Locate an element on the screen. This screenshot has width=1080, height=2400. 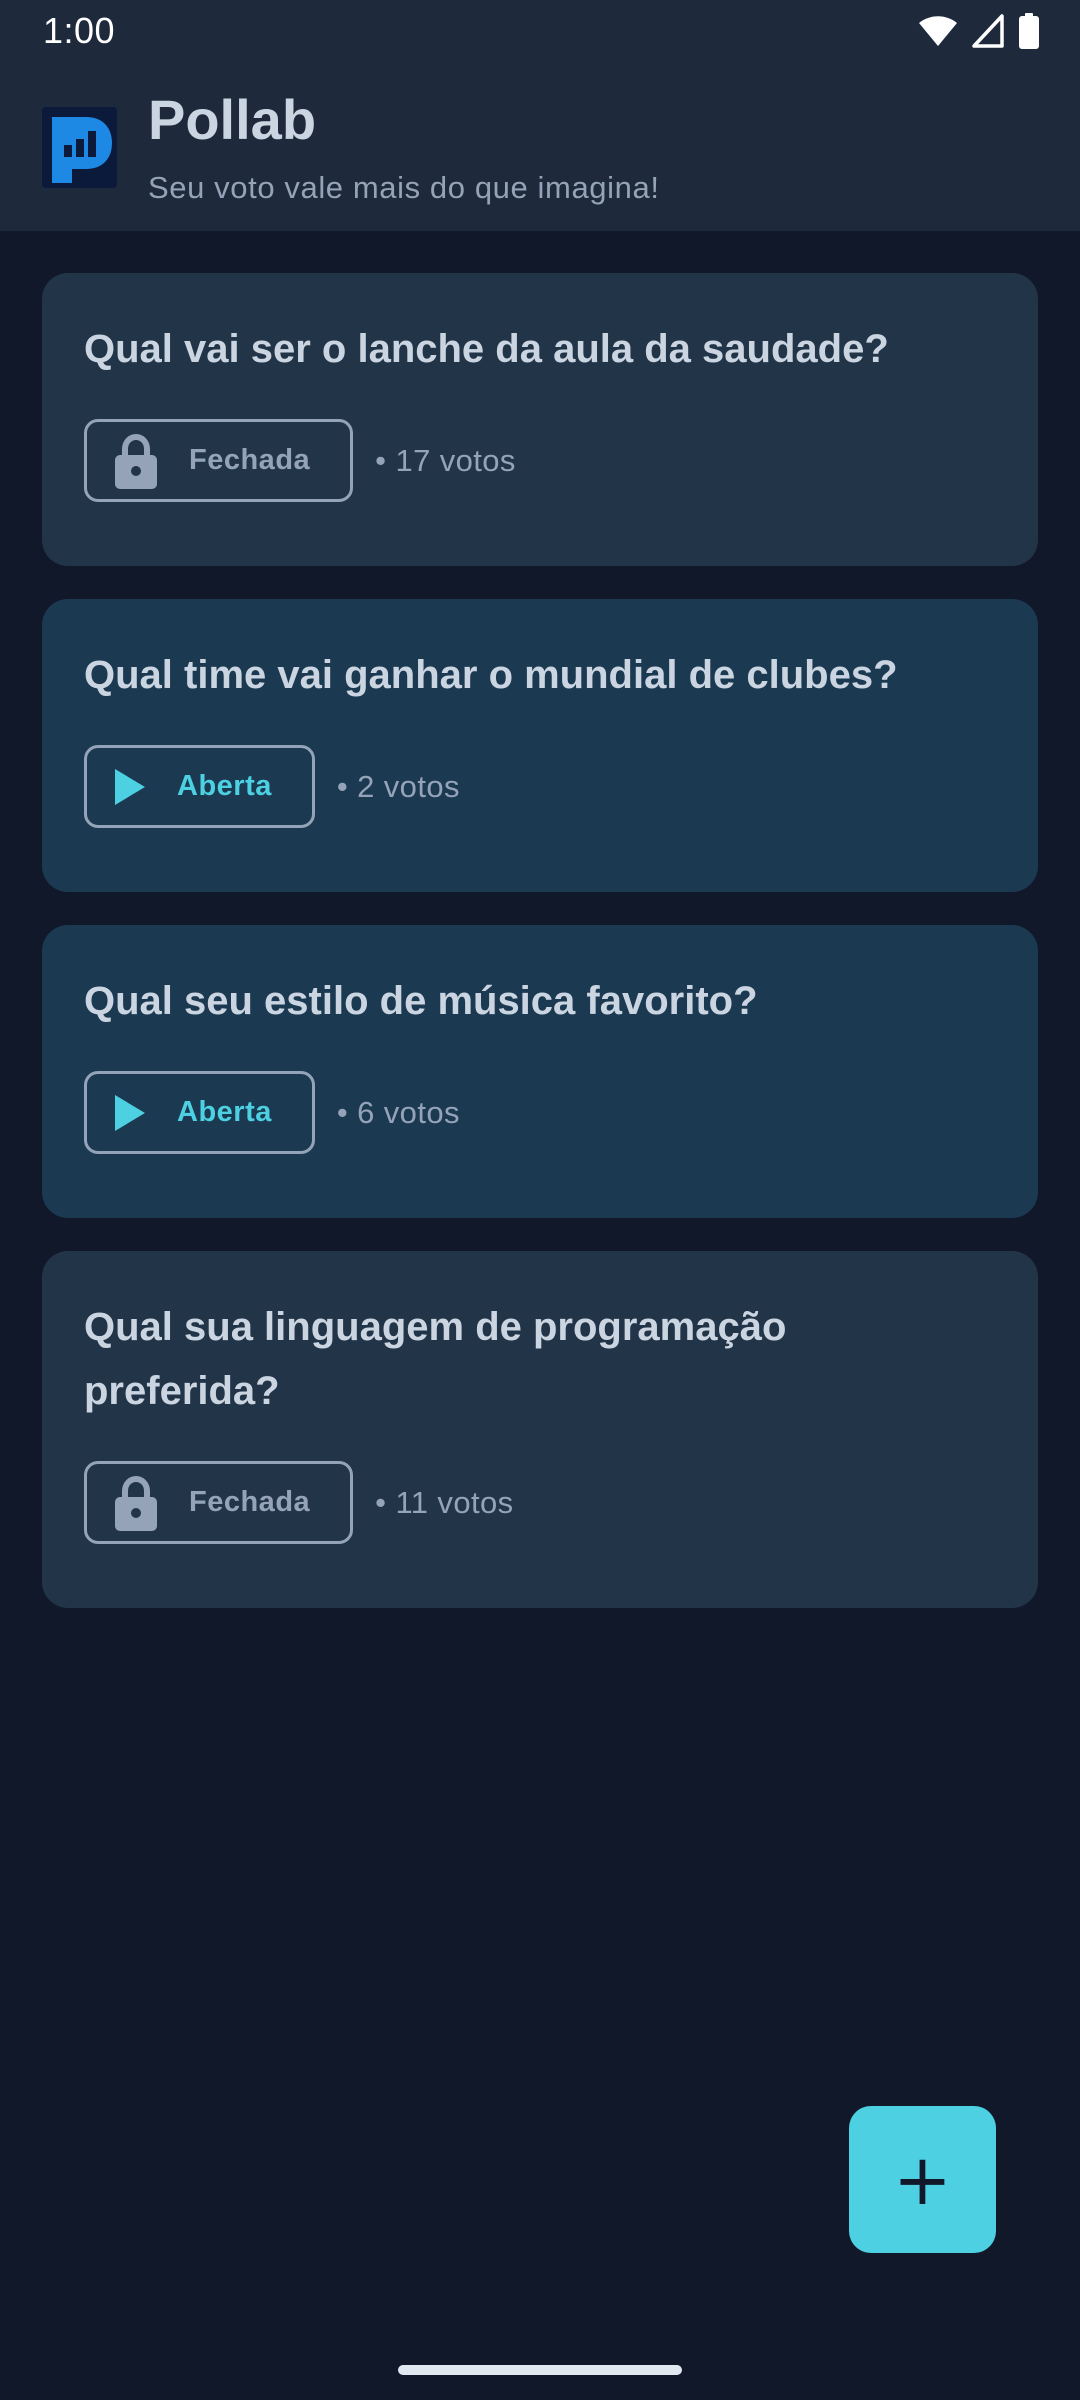
poll-meta: Fechada • 11 votos is located at coordinates (299, 1502).